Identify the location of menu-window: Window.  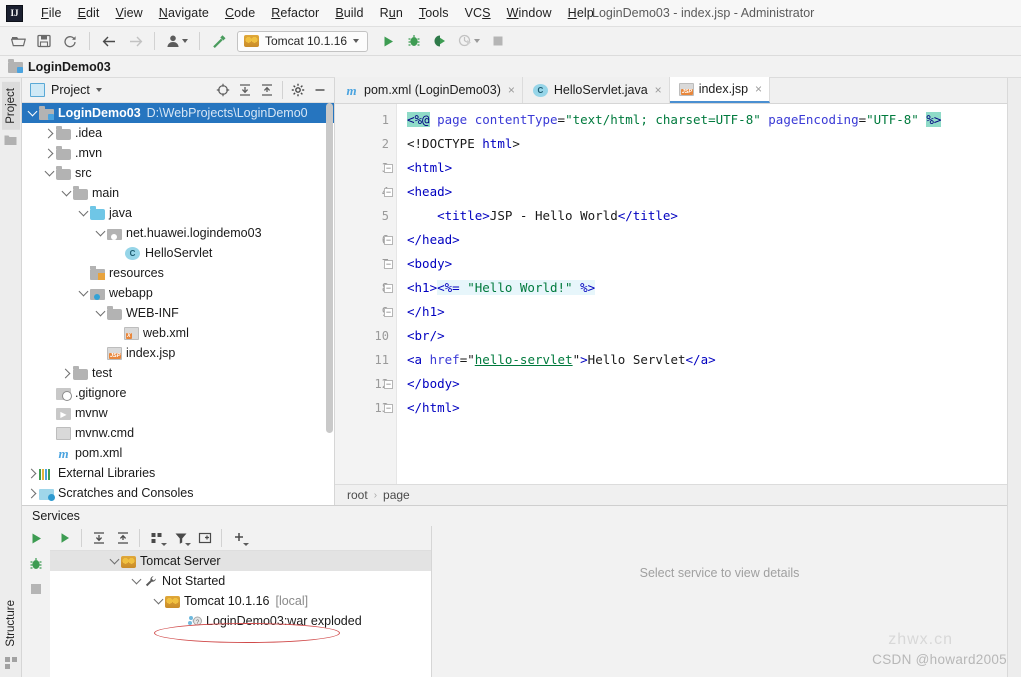
(529, 13).